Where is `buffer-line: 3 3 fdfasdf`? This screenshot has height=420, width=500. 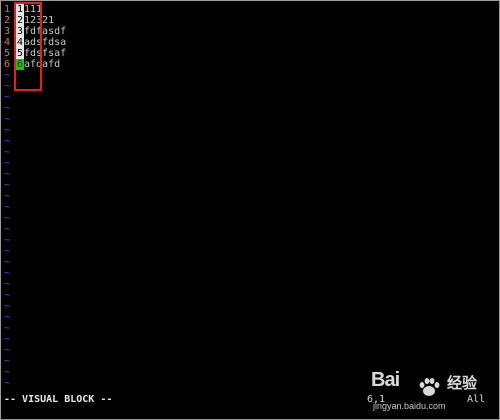
buffer-line: 3 3 fdfasdf is located at coordinates (35, 31).